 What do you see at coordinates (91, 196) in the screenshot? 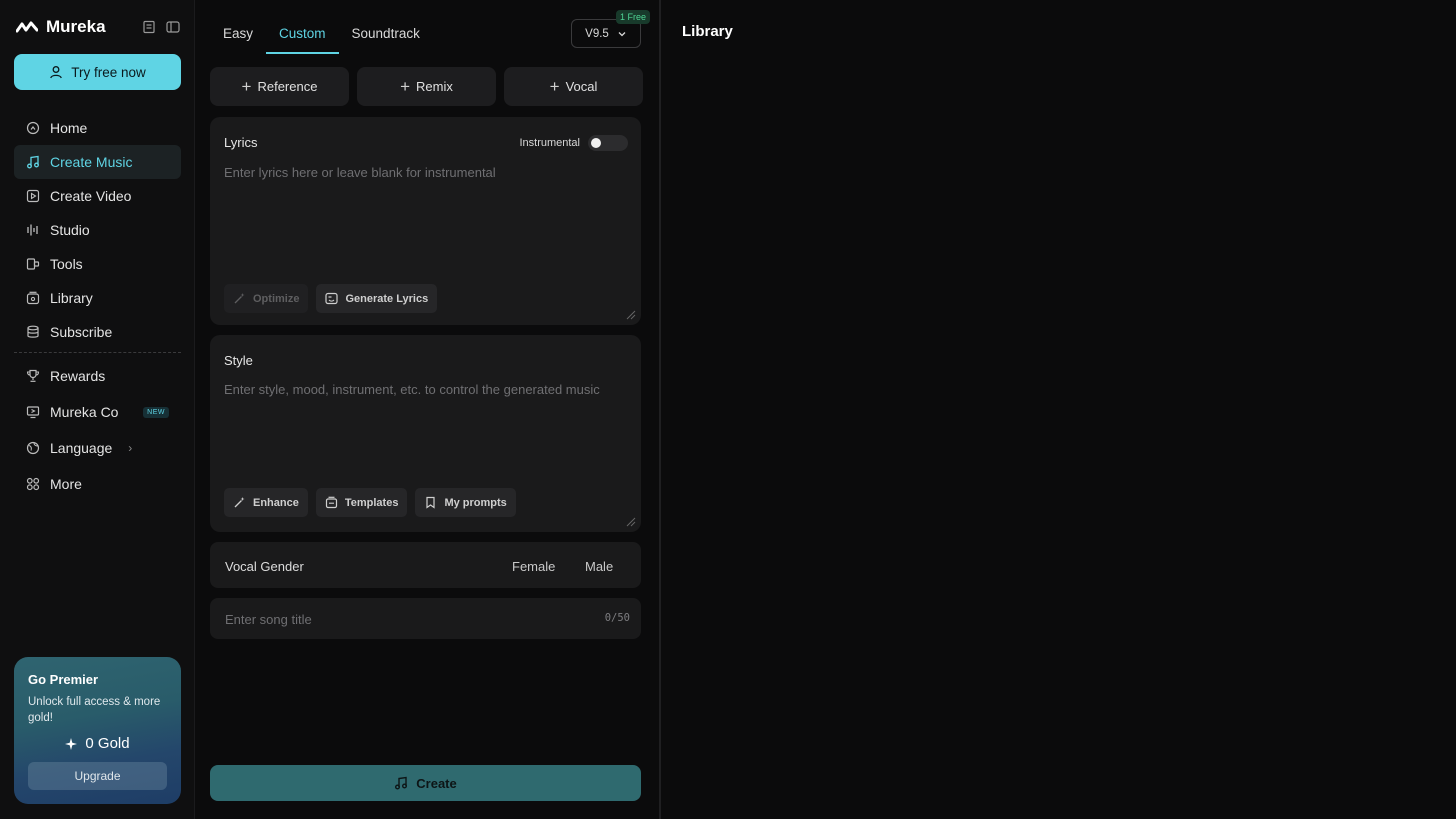
I see `sidebar-item-label: Create Video` at bounding box center [91, 196].